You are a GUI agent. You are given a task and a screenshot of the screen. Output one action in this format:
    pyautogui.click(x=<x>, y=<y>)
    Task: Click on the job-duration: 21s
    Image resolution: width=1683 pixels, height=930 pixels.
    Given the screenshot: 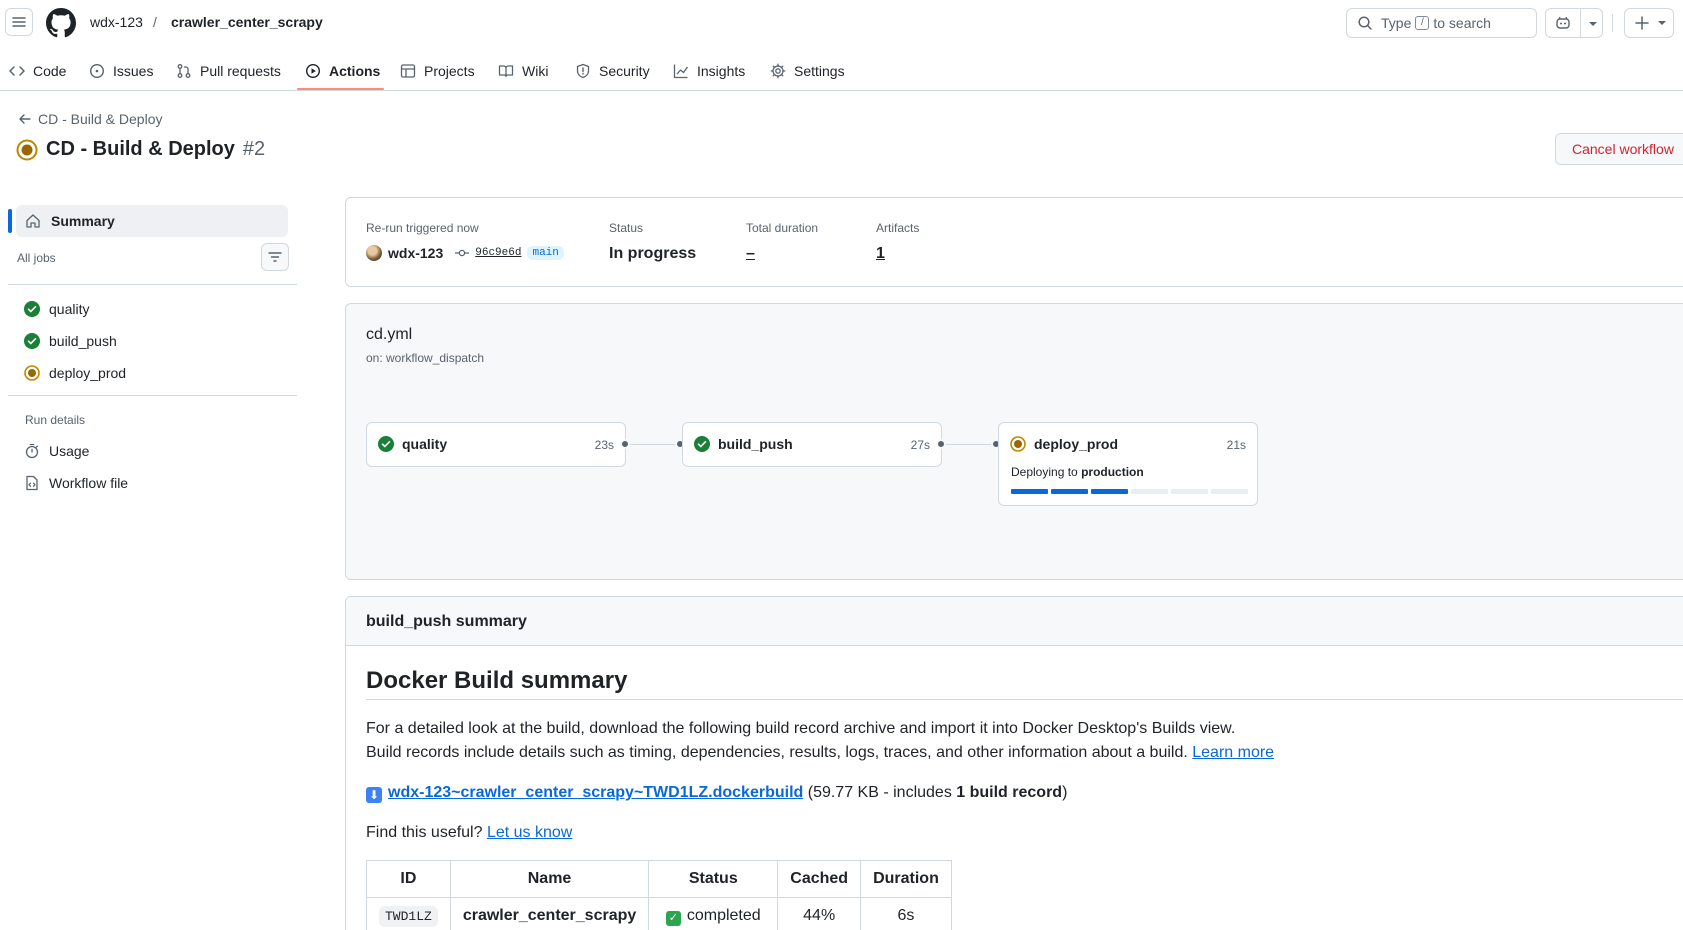 What is the action you would take?
    pyautogui.click(x=1236, y=445)
    